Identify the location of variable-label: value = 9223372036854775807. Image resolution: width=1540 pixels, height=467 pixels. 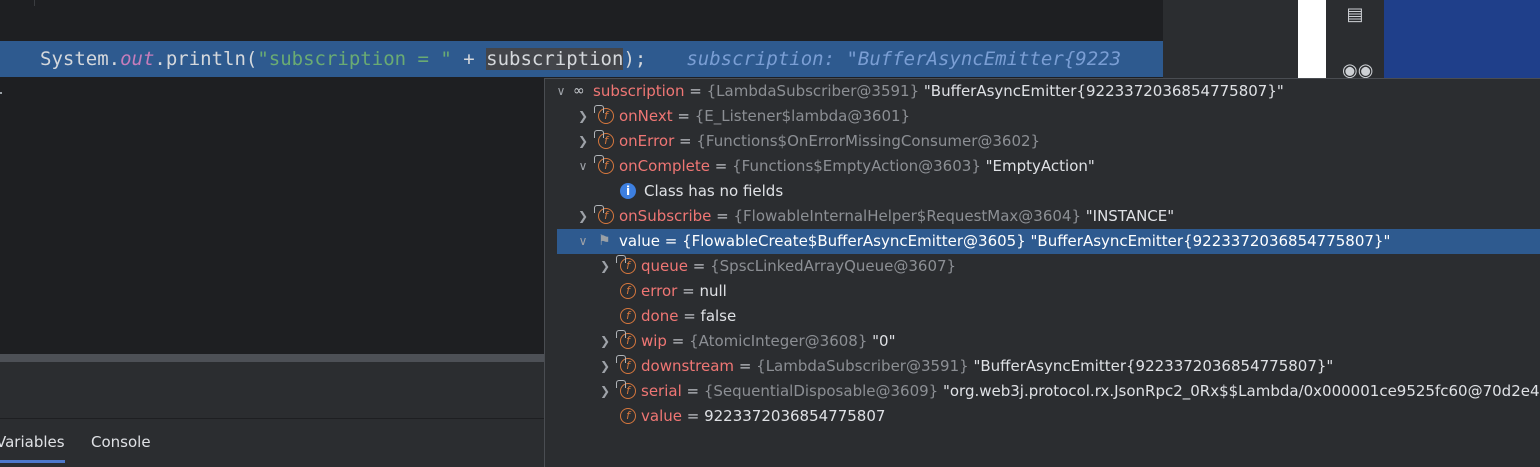
(763, 416).